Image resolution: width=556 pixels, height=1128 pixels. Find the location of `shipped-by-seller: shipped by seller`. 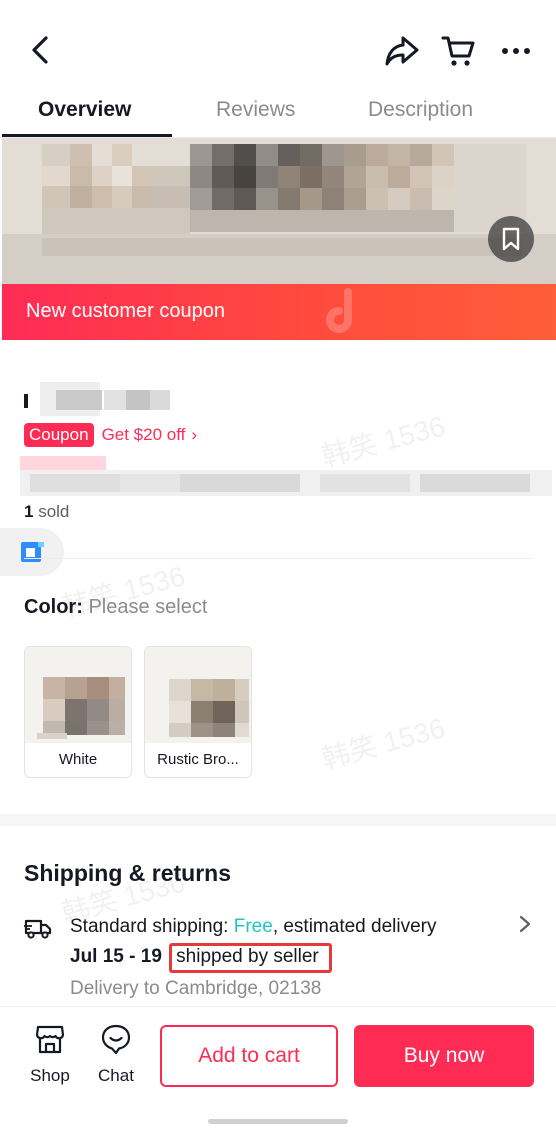

shipped-by-seller: shipped by seller is located at coordinates (247, 956).